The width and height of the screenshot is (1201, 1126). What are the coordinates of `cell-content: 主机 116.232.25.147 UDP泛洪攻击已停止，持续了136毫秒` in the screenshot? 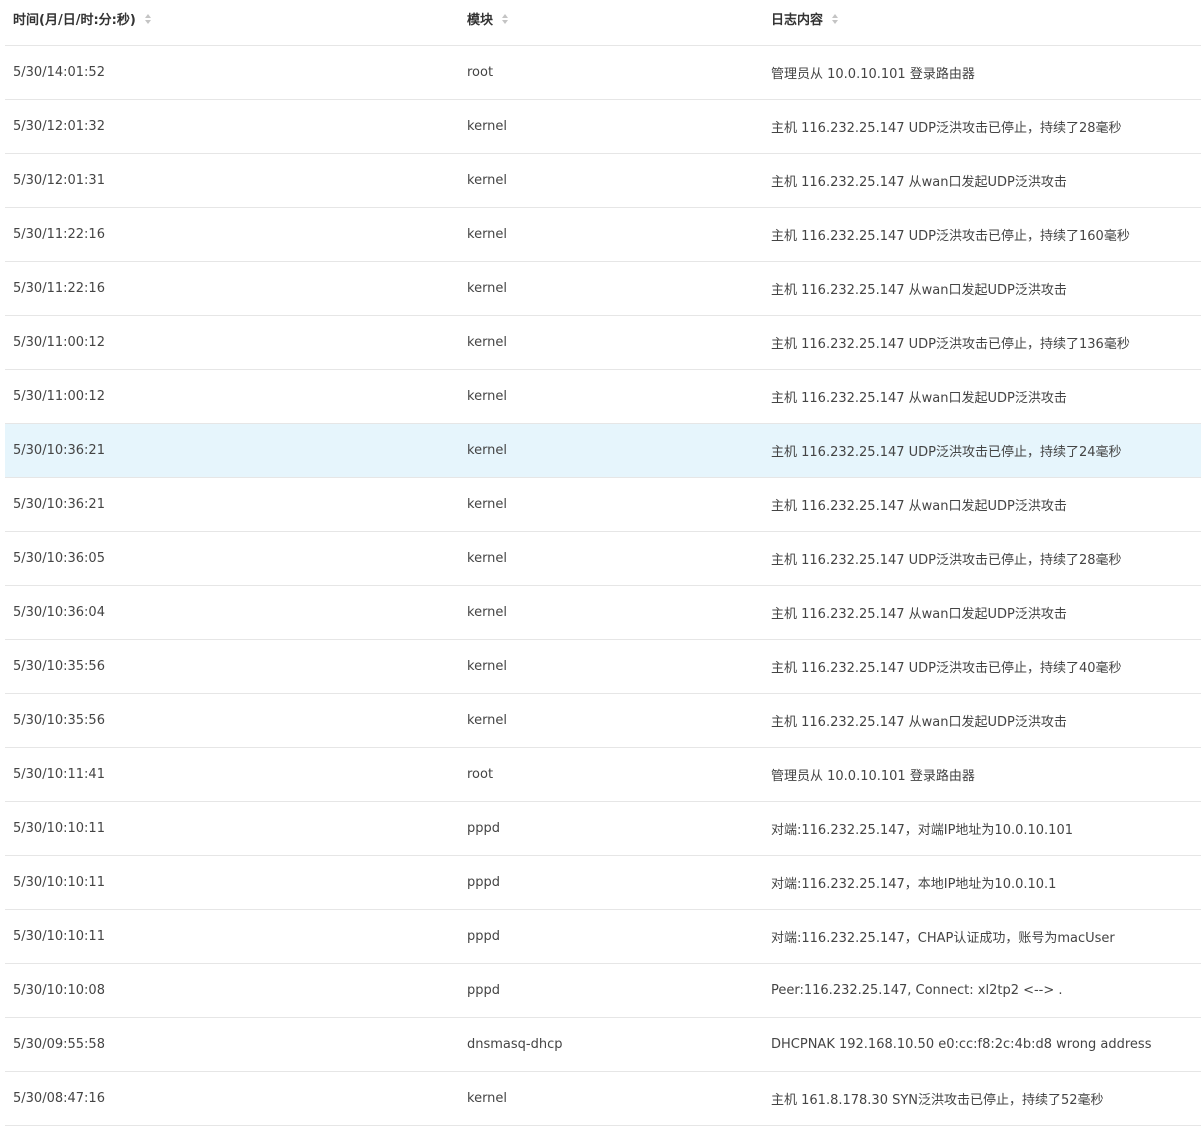 It's located at (950, 344).